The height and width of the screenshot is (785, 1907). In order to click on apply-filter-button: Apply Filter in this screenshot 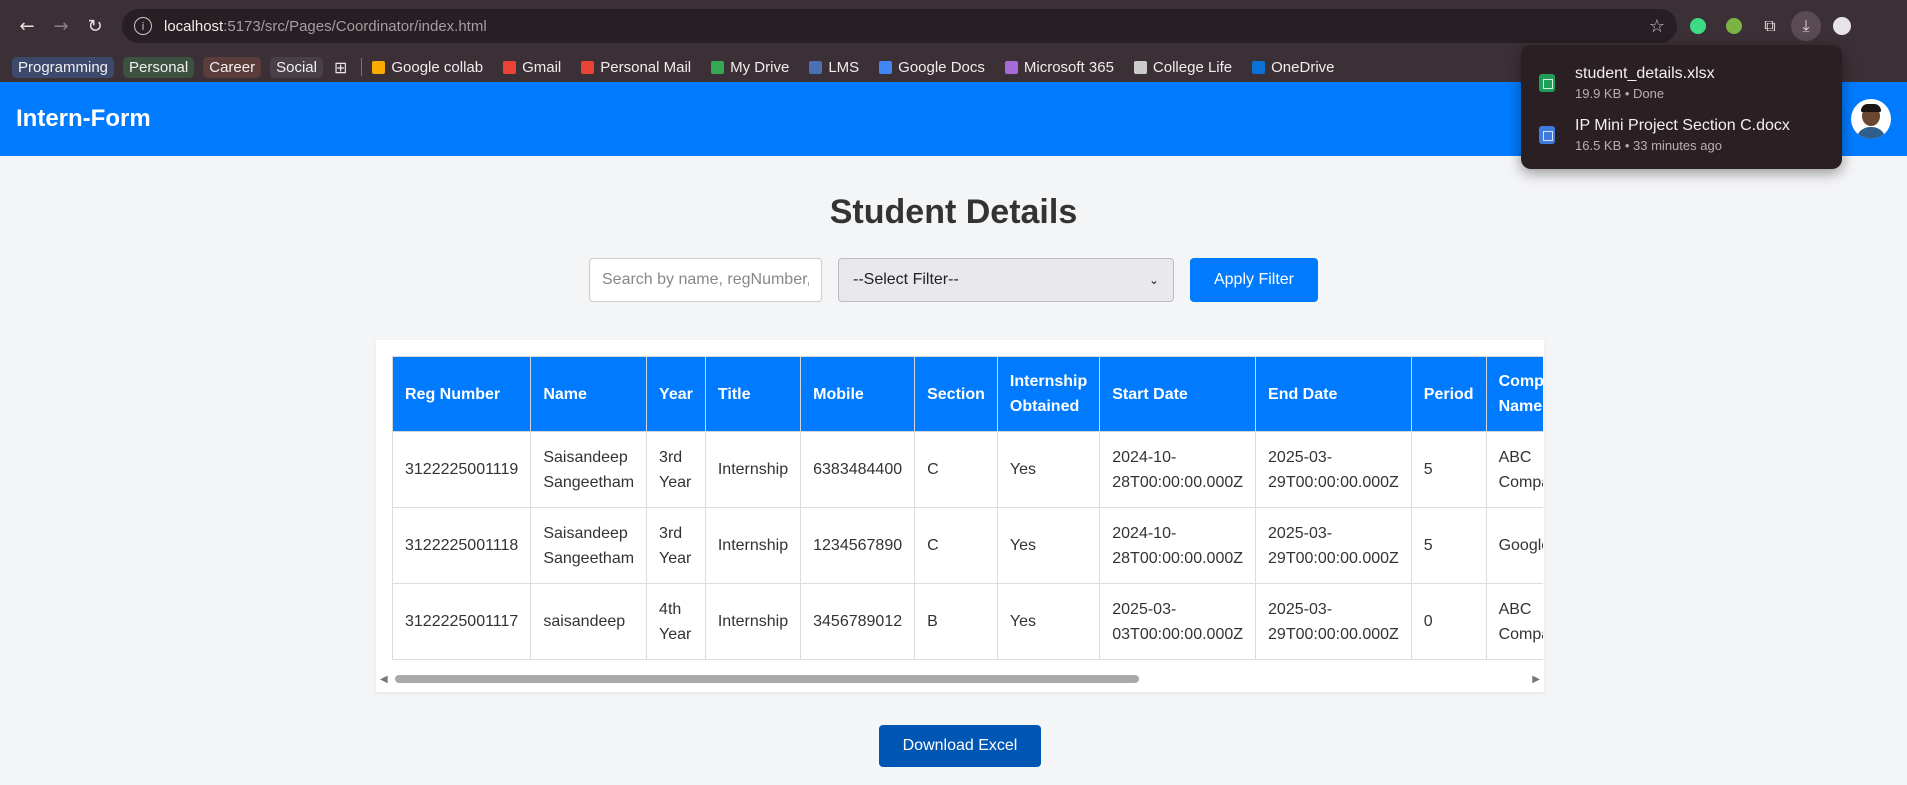, I will do `click(1254, 280)`.